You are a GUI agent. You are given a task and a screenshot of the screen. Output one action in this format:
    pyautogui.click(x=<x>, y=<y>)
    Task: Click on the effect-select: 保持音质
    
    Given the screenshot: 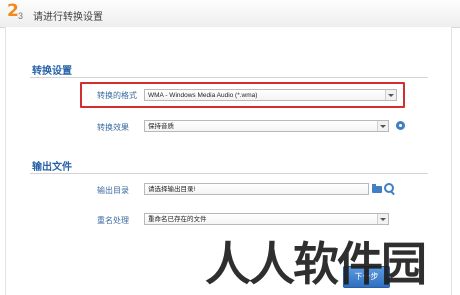 What is the action you would take?
    pyautogui.click(x=266, y=126)
    